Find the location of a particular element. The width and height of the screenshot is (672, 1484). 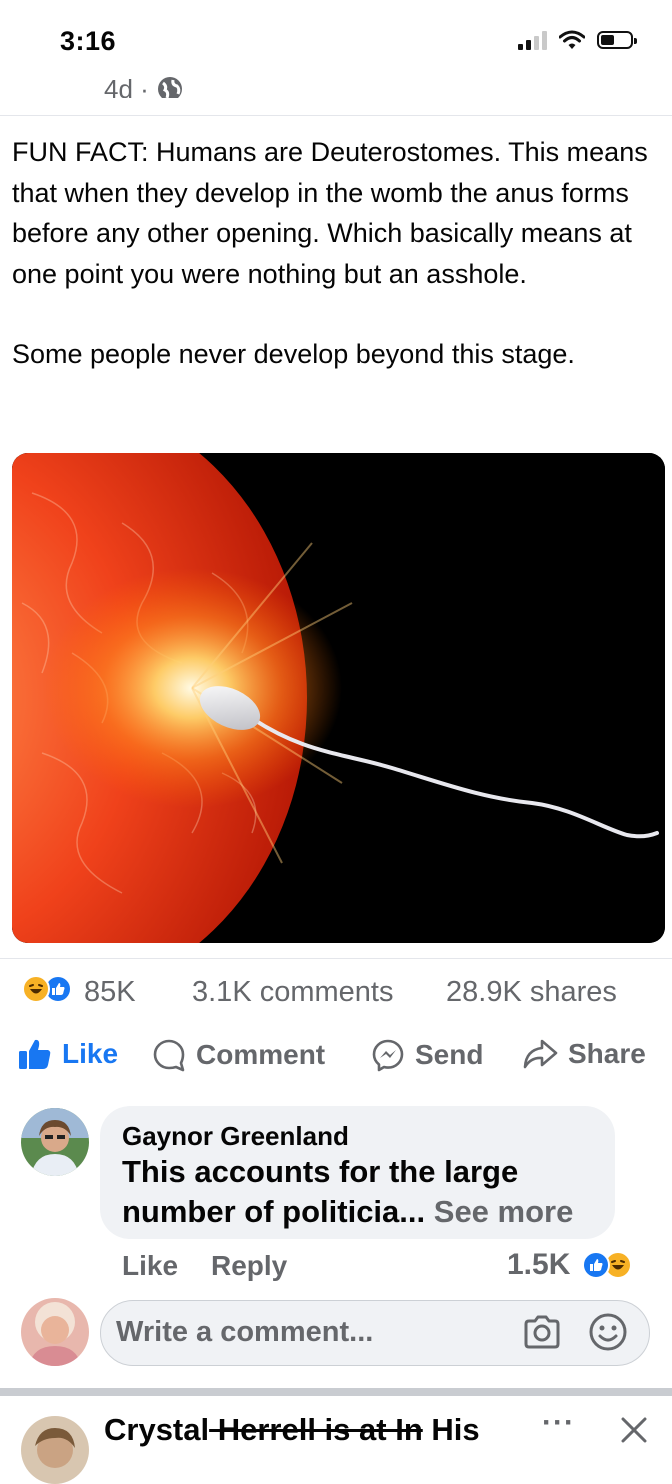

emoji-icon is located at coordinates (608, 1334).